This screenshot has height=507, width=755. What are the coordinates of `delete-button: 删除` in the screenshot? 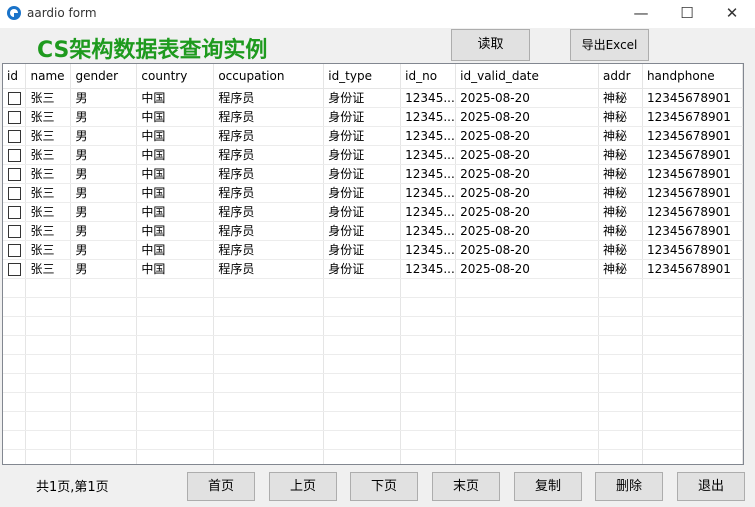 It's located at (629, 486).